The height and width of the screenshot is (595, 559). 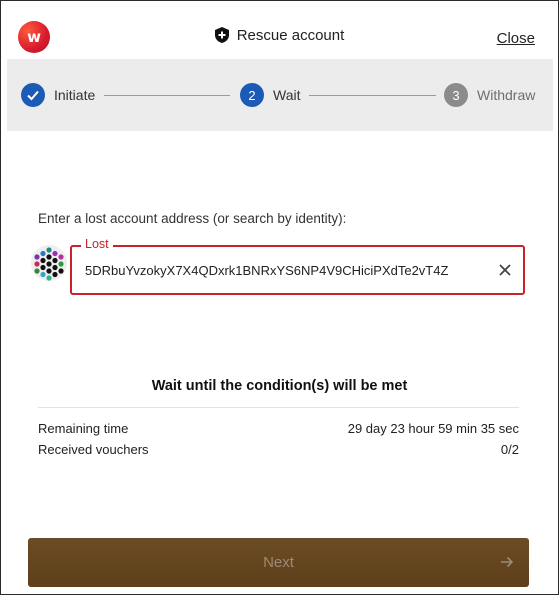 I want to click on next-button-label: Next, so click(x=278, y=562).